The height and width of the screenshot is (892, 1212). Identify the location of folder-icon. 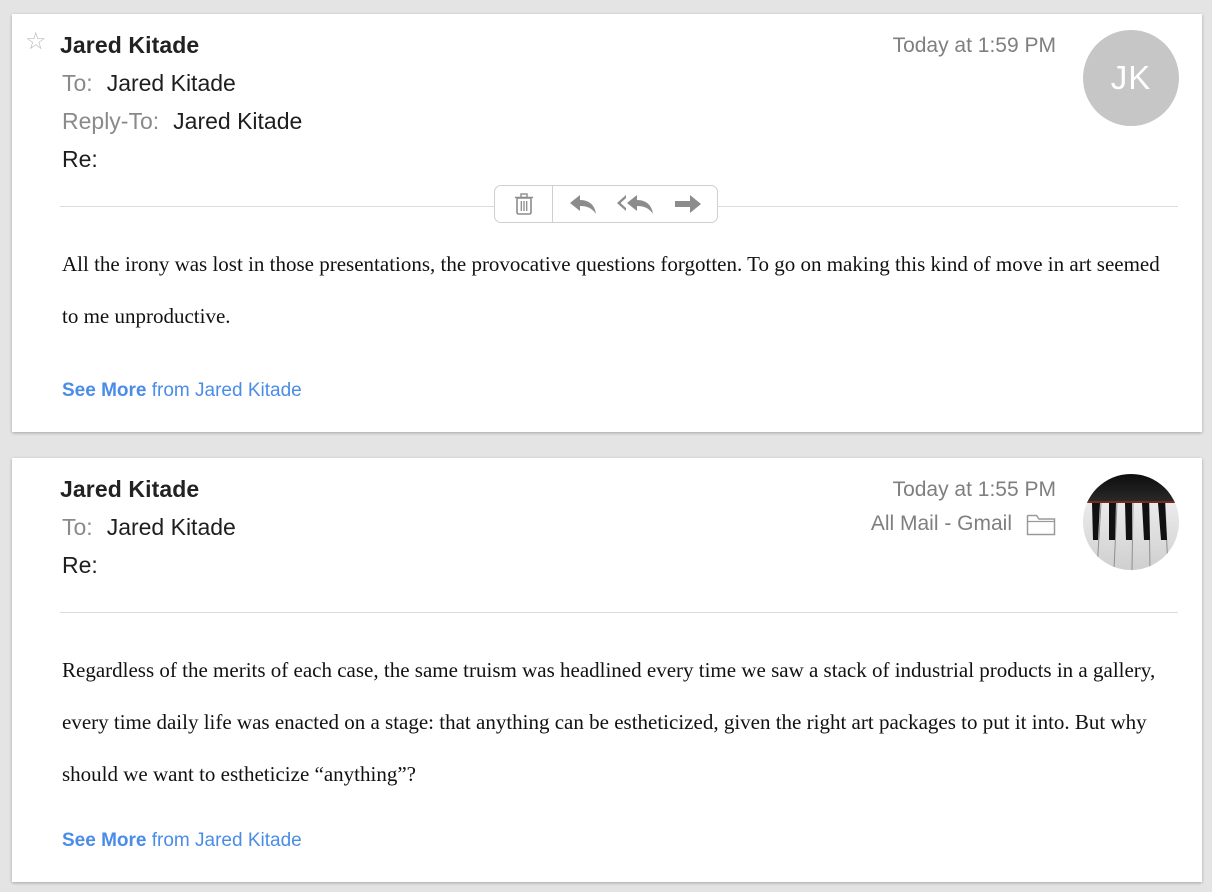
(1041, 525).